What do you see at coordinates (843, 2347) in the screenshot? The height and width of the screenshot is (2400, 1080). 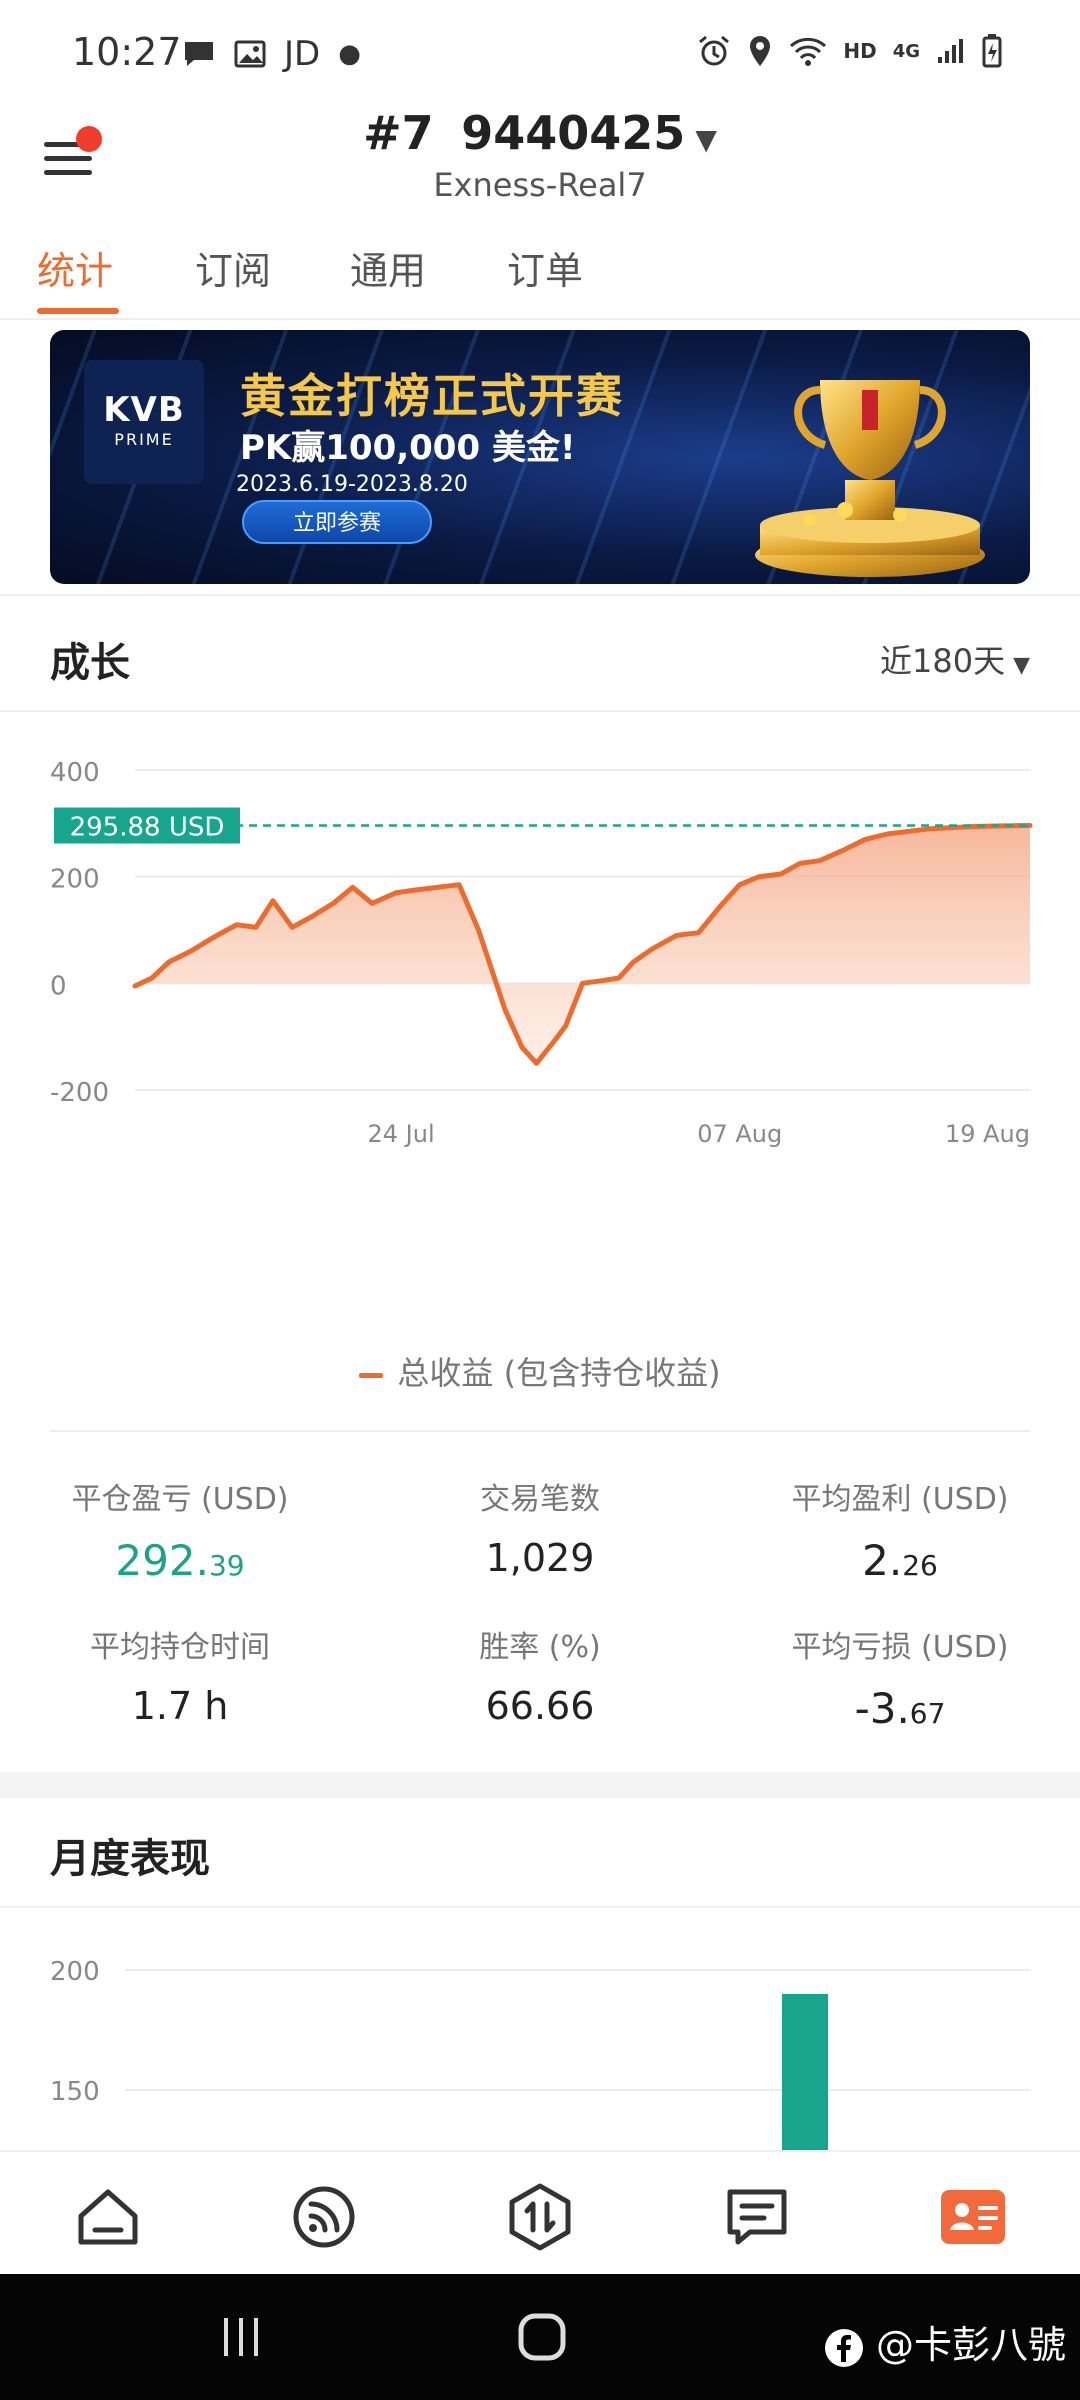 I see `facebook-icon` at bounding box center [843, 2347].